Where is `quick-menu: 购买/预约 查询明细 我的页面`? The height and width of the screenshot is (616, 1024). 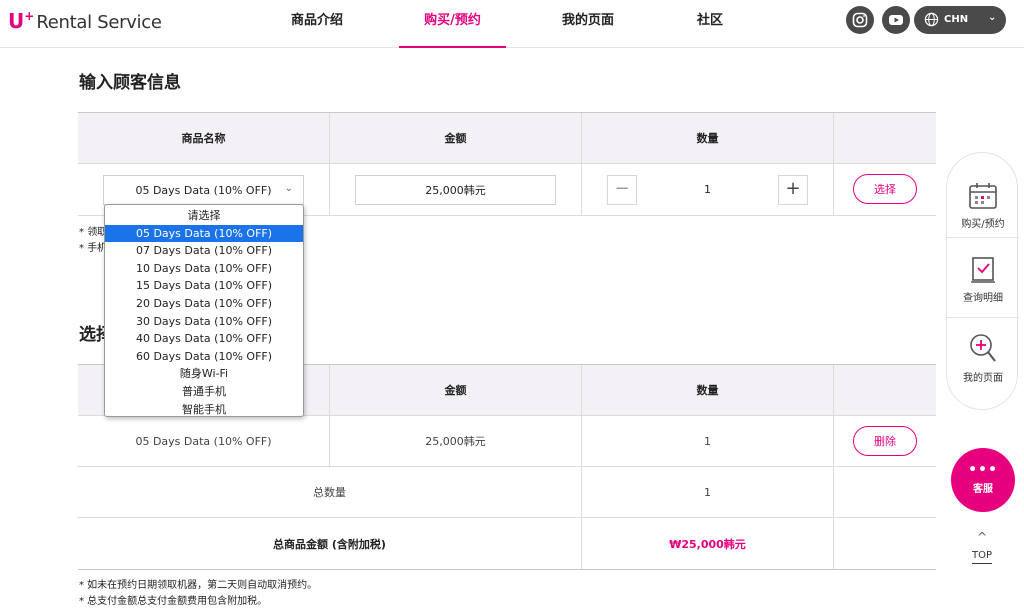
quick-menu: 购买/预约 查询明细 我的页面 is located at coordinates (982, 281).